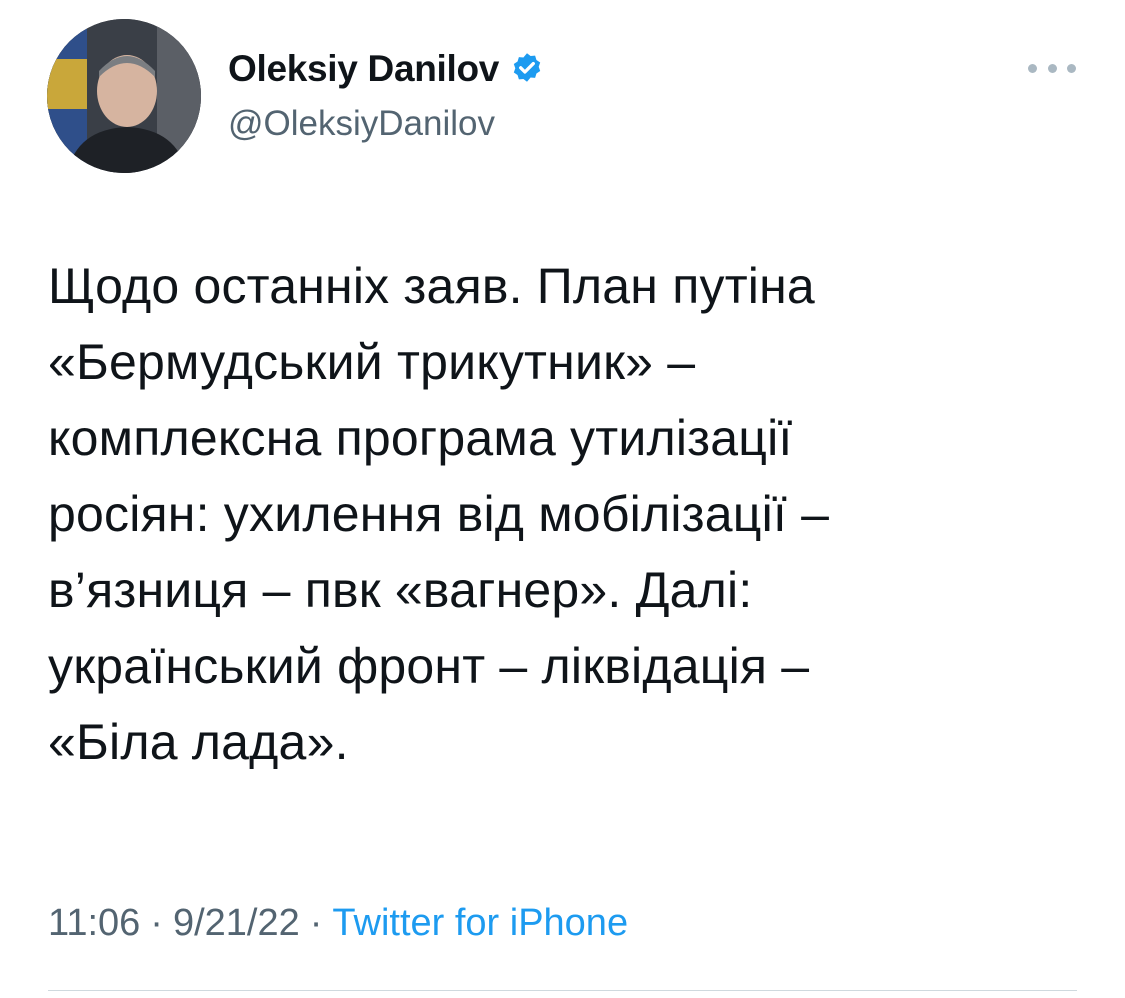 The width and height of the screenshot is (1125, 998). What do you see at coordinates (372, 362) in the screenshot?
I see `tweet-line: «Бермудський трикутник» –` at bounding box center [372, 362].